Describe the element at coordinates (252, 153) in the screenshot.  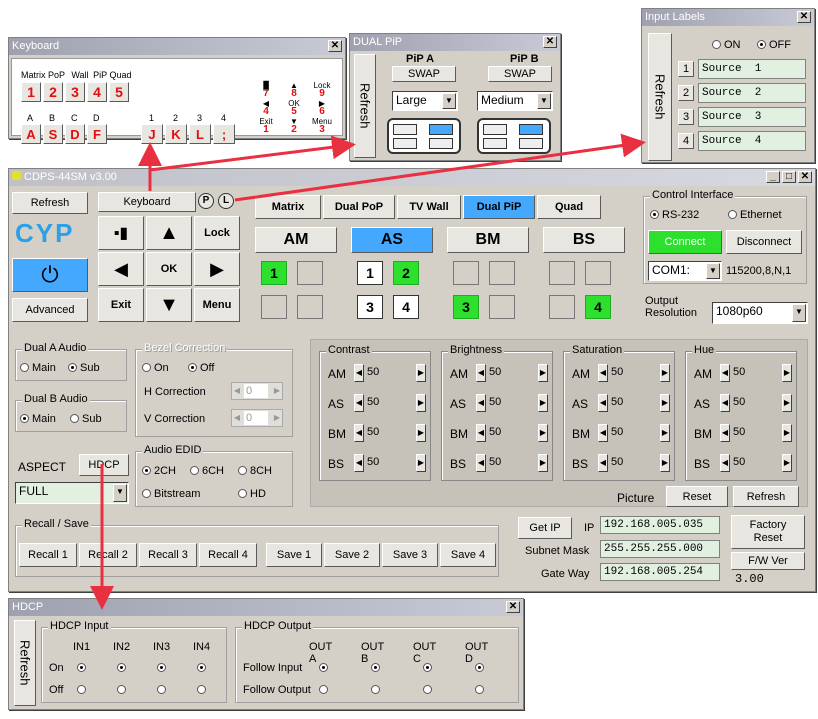
I see `arrow-keyboard-to-pip` at that location.